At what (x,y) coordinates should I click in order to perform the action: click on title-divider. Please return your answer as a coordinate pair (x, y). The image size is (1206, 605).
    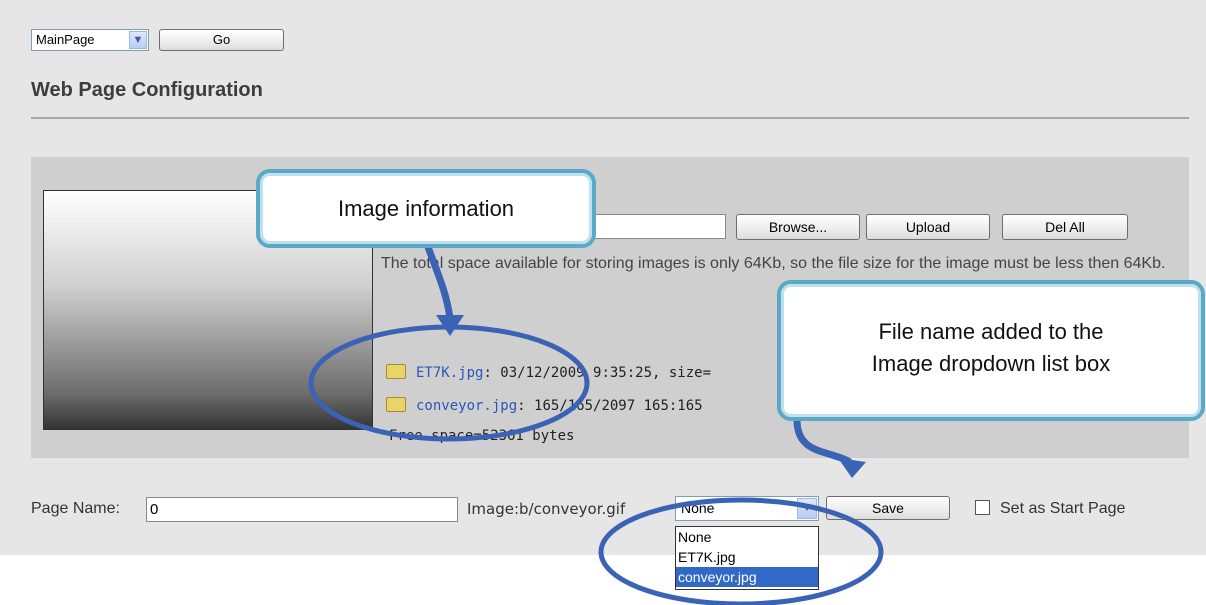
    Looking at the image, I should click on (610, 118).